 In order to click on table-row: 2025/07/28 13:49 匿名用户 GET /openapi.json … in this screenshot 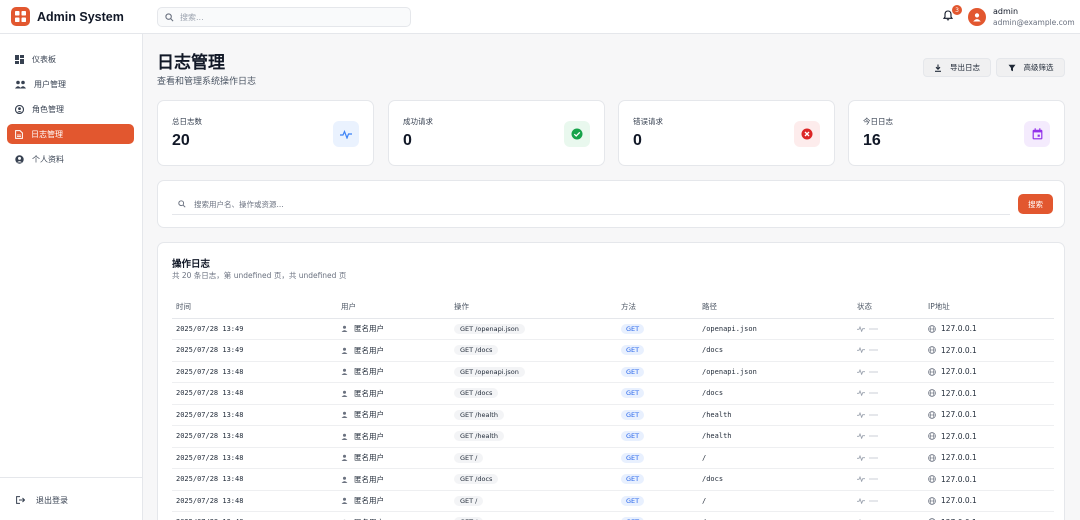, I will do `click(613, 329)`.